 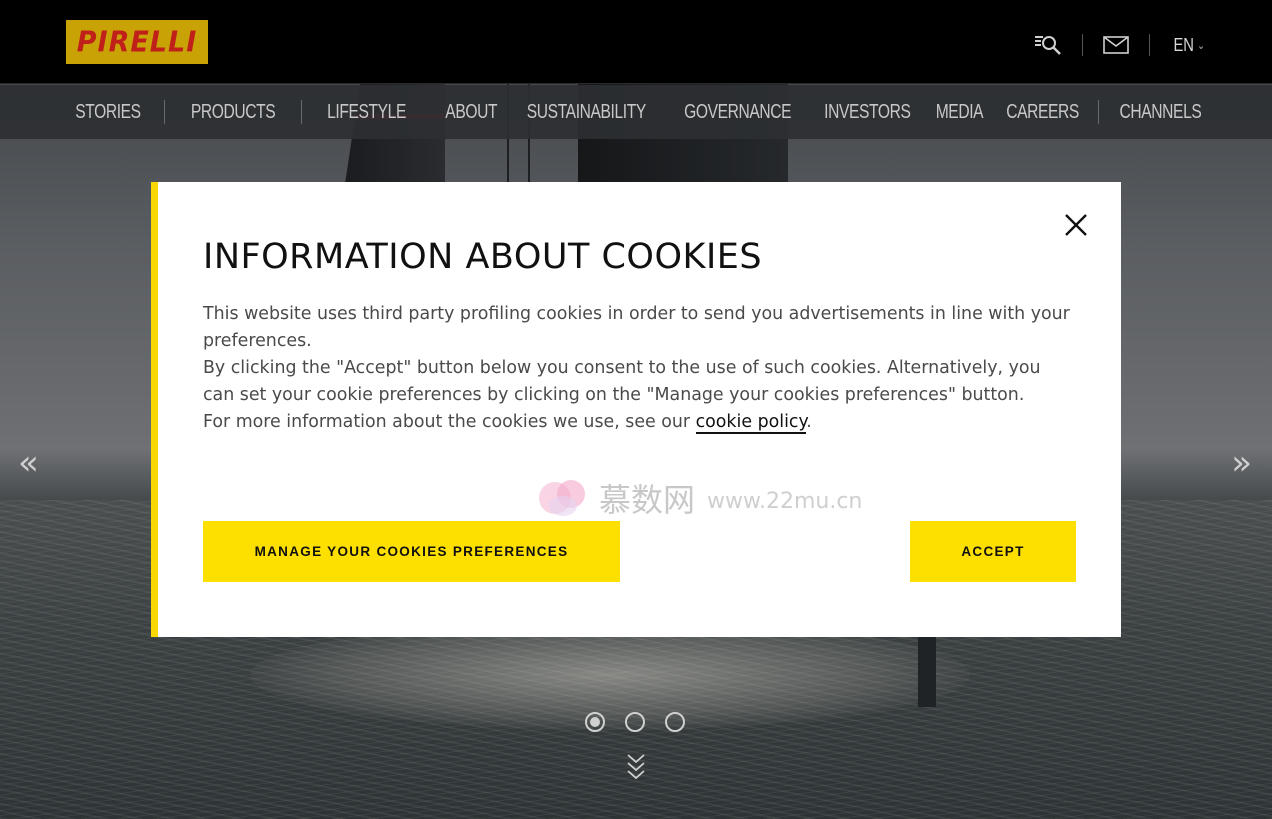 I want to click on watermark-logo-icon, so click(x=562, y=498).